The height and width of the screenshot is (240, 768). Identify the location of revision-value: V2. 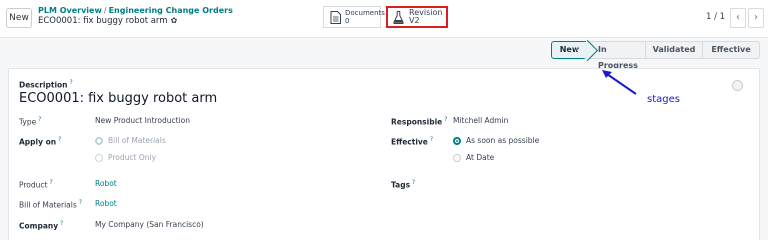
(414, 20).